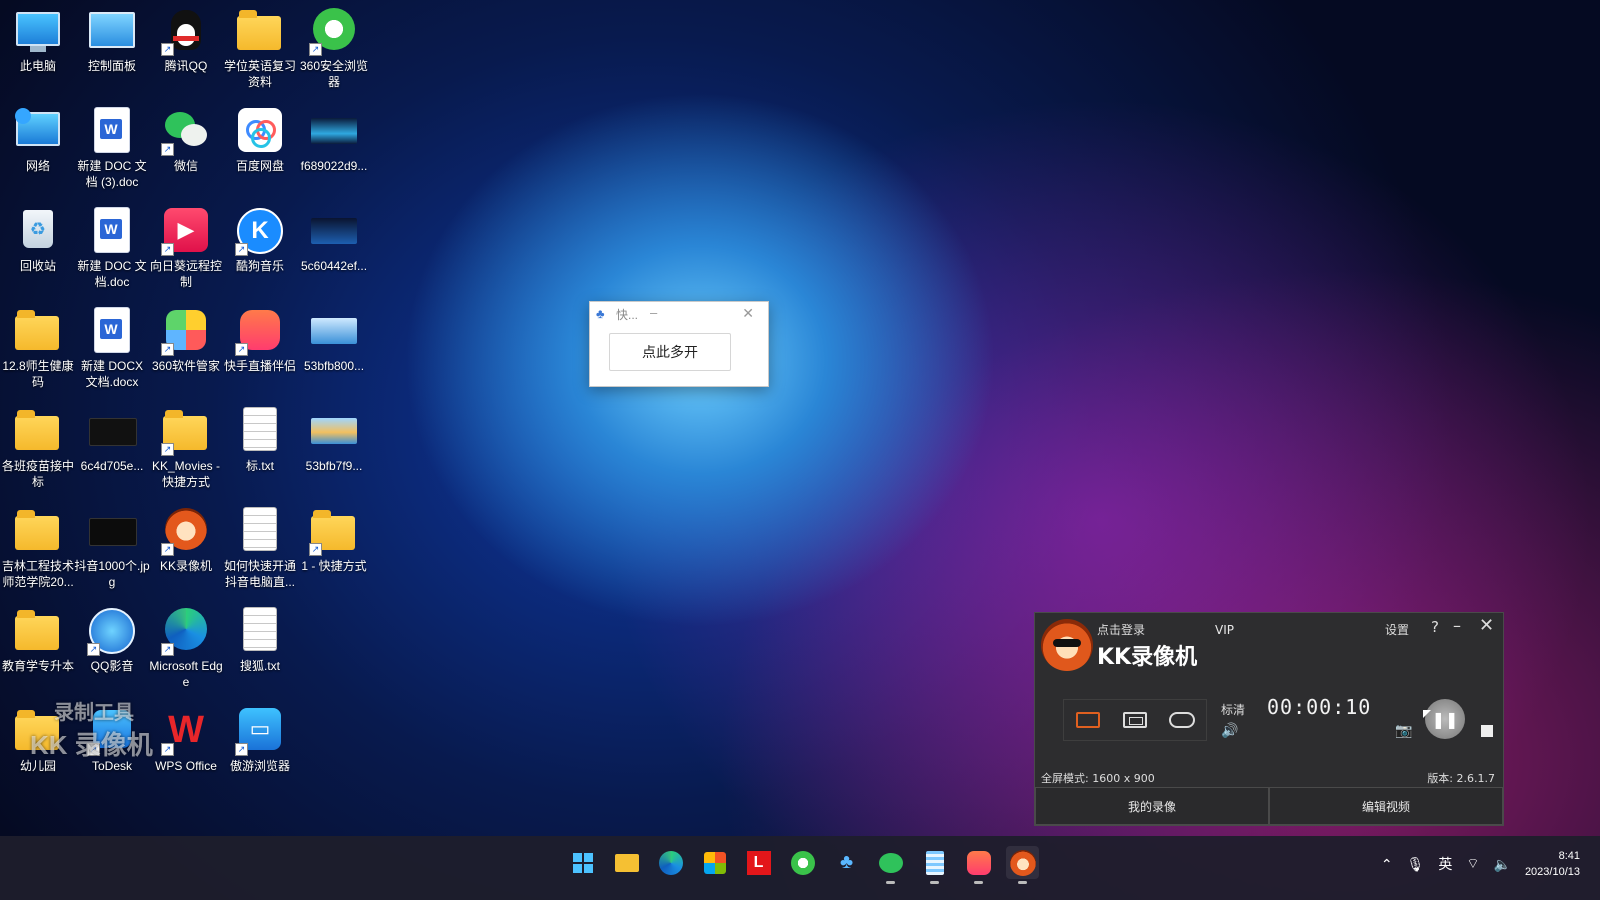  Describe the element at coordinates (112, 37) in the screenshot. I see `desktop-icon-control-panel: 控制面板` at that location.